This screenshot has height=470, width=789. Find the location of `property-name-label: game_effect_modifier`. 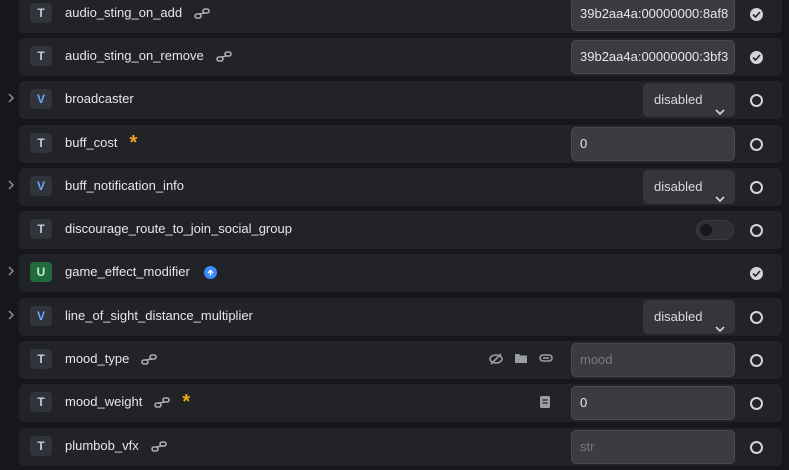

property-name-label: game_effect_modifier is located at coordinates (127, 271).